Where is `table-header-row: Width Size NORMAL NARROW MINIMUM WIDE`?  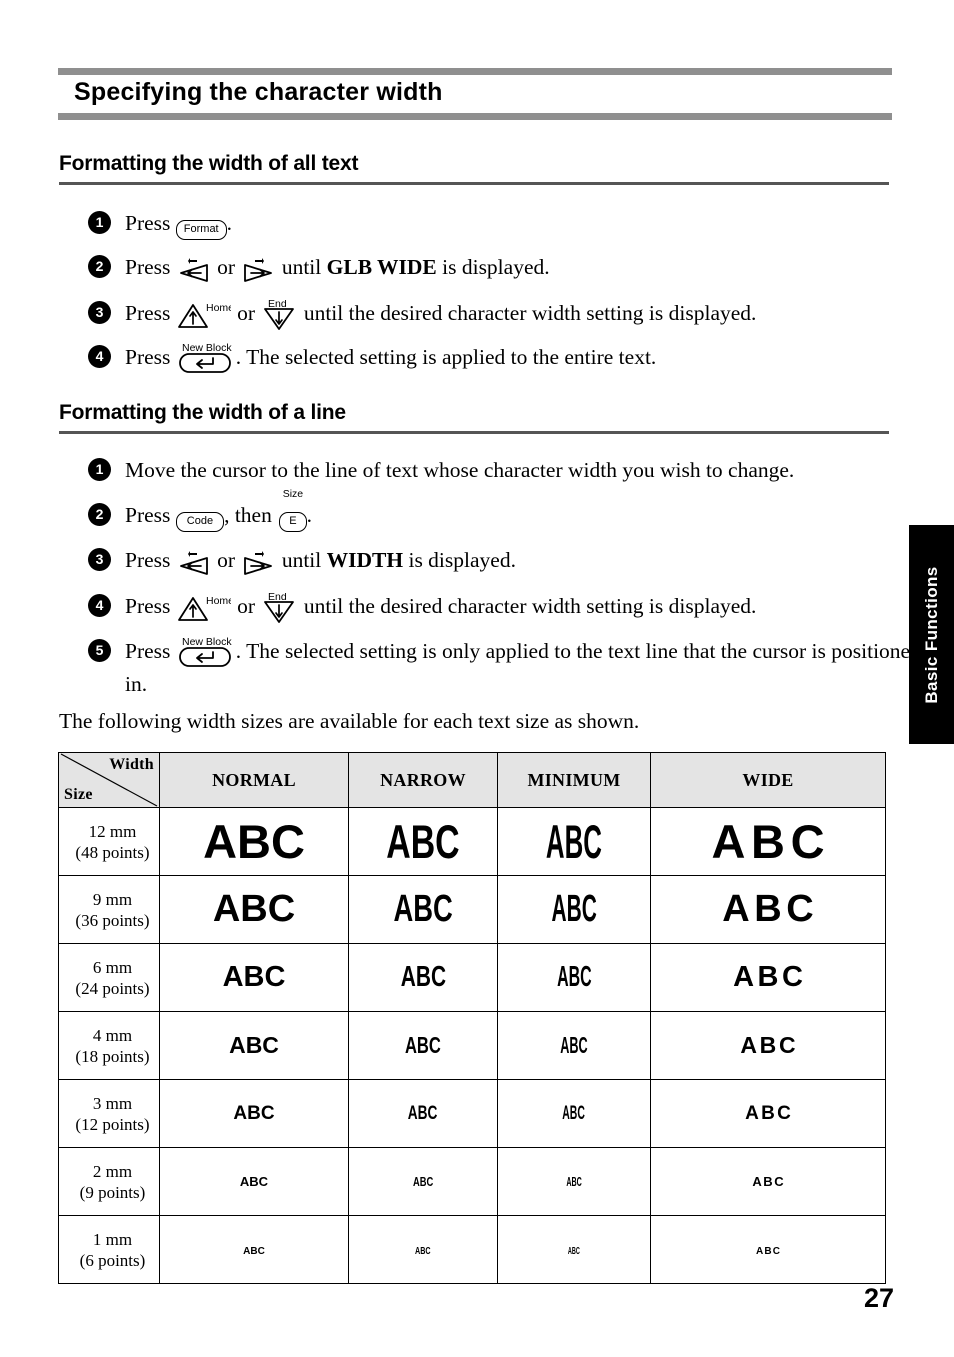 table-header-row: Width Size NORMAL NARROW MINIMUM WIDE is located at coordinates (472, 780).